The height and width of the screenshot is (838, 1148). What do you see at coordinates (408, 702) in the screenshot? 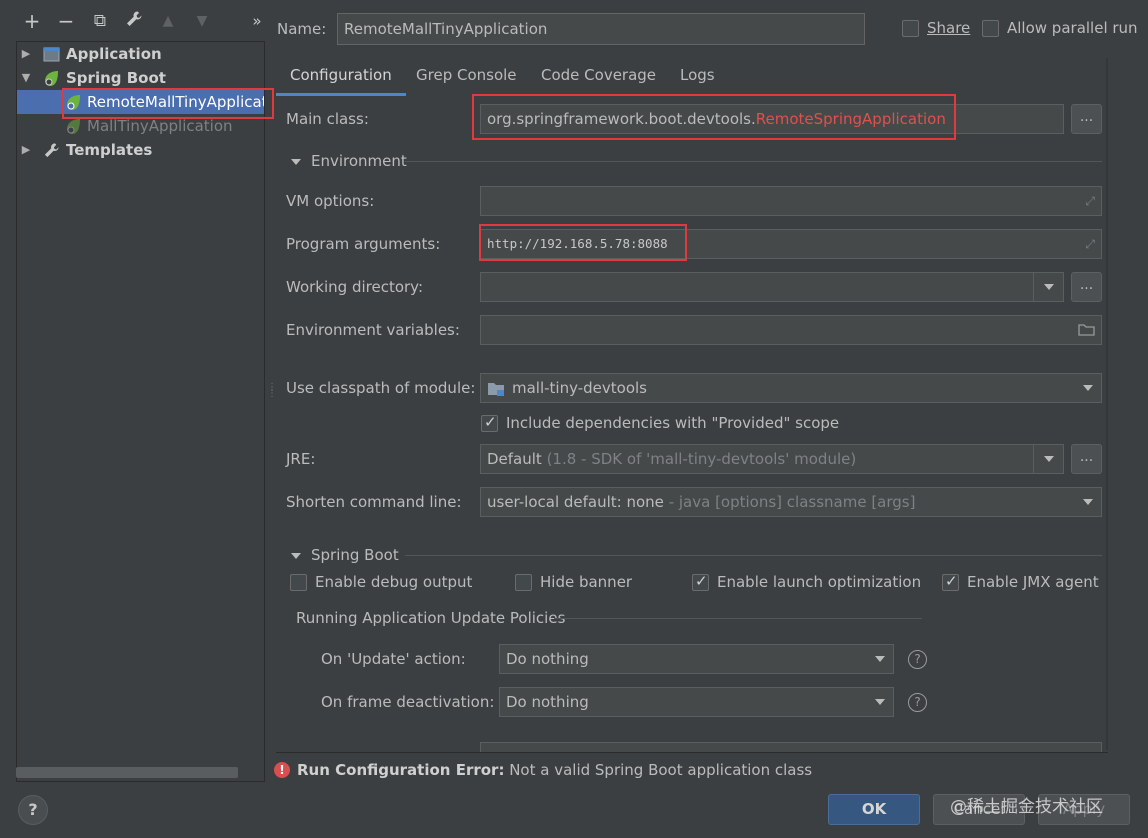
I see `on-frame-label: On frame deactivation:` at bounding box center [408, 702].